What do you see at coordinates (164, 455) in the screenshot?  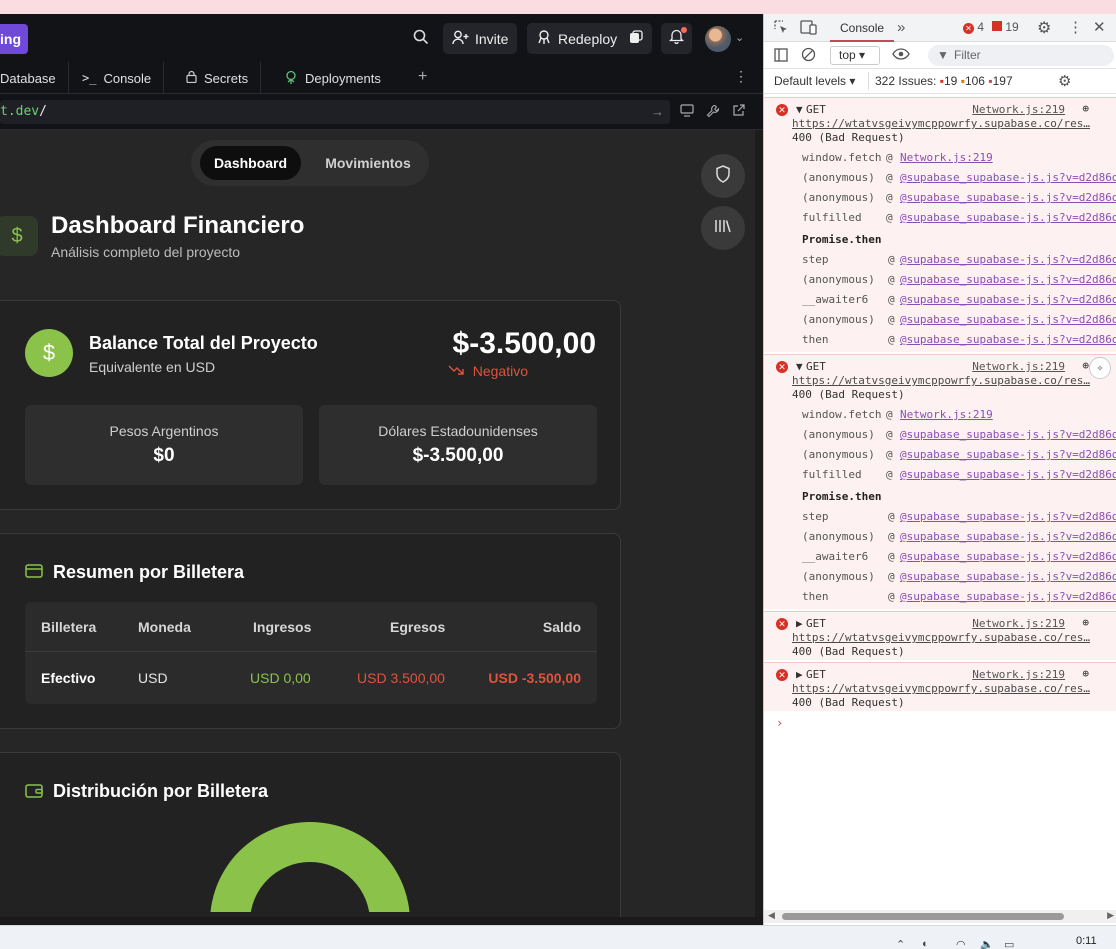 I see `pesos-value: $0` at bounding box center [164, 455].